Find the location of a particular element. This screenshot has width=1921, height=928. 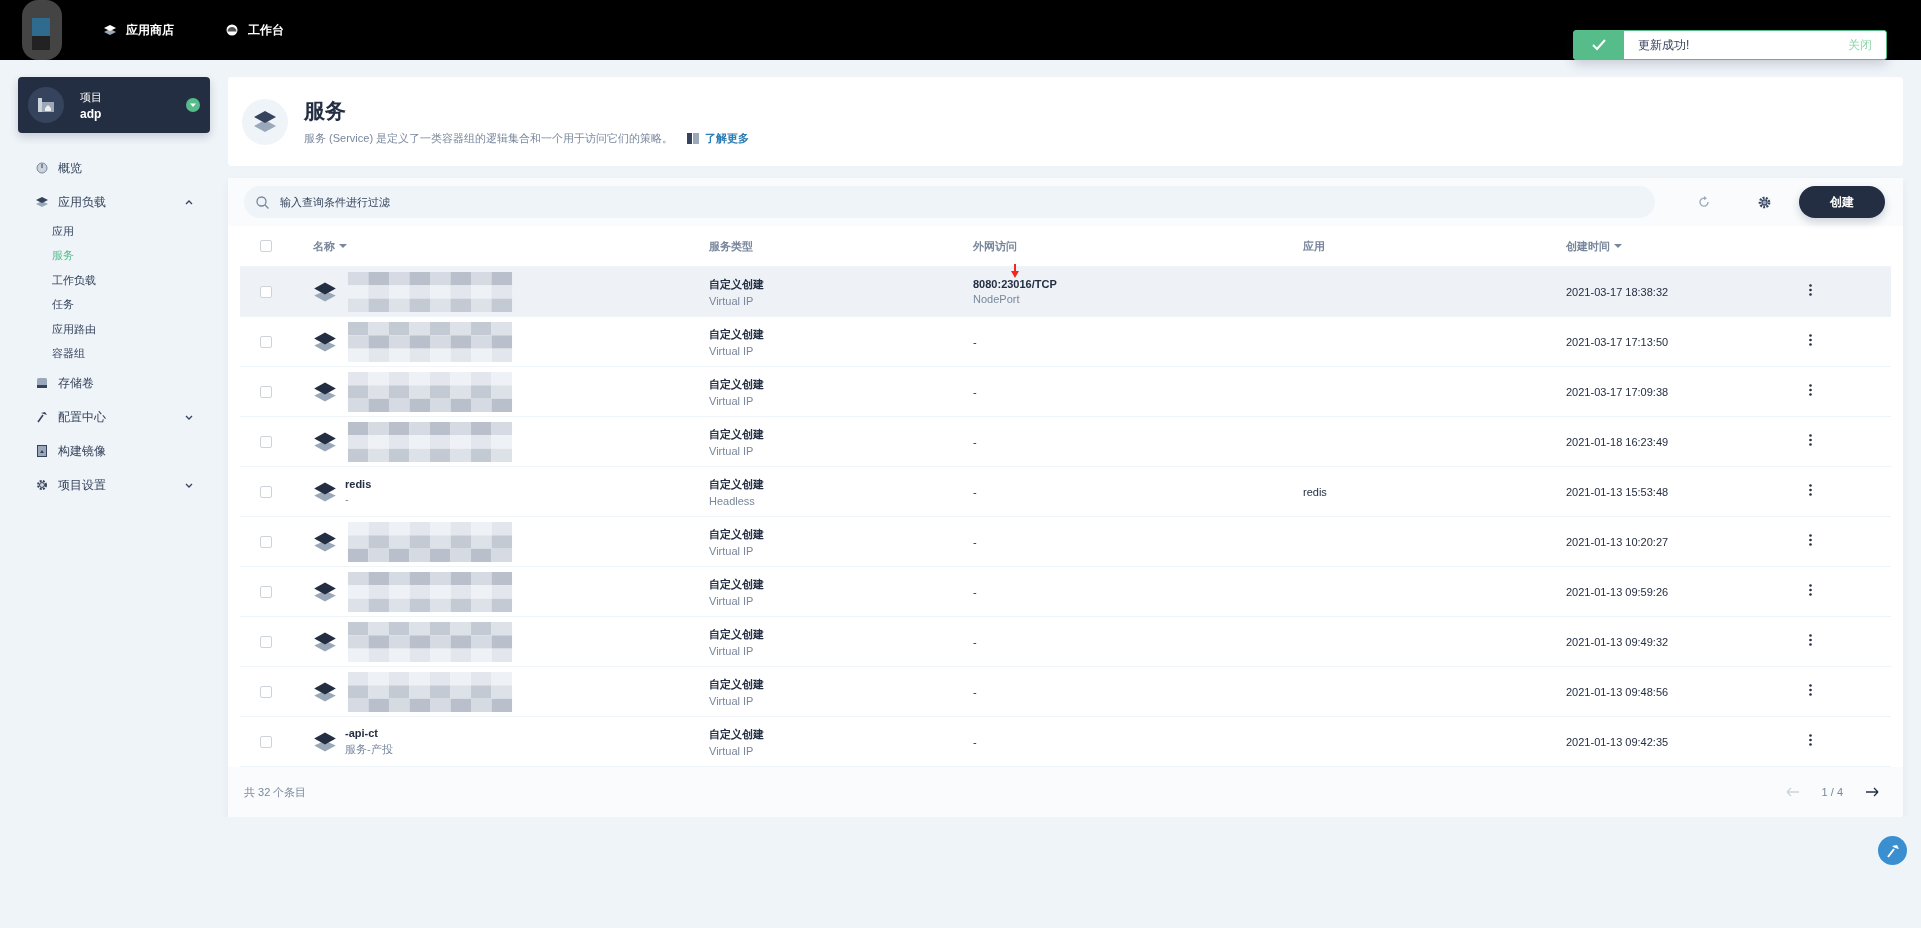

search-icon is located at coordinates (262, 202).